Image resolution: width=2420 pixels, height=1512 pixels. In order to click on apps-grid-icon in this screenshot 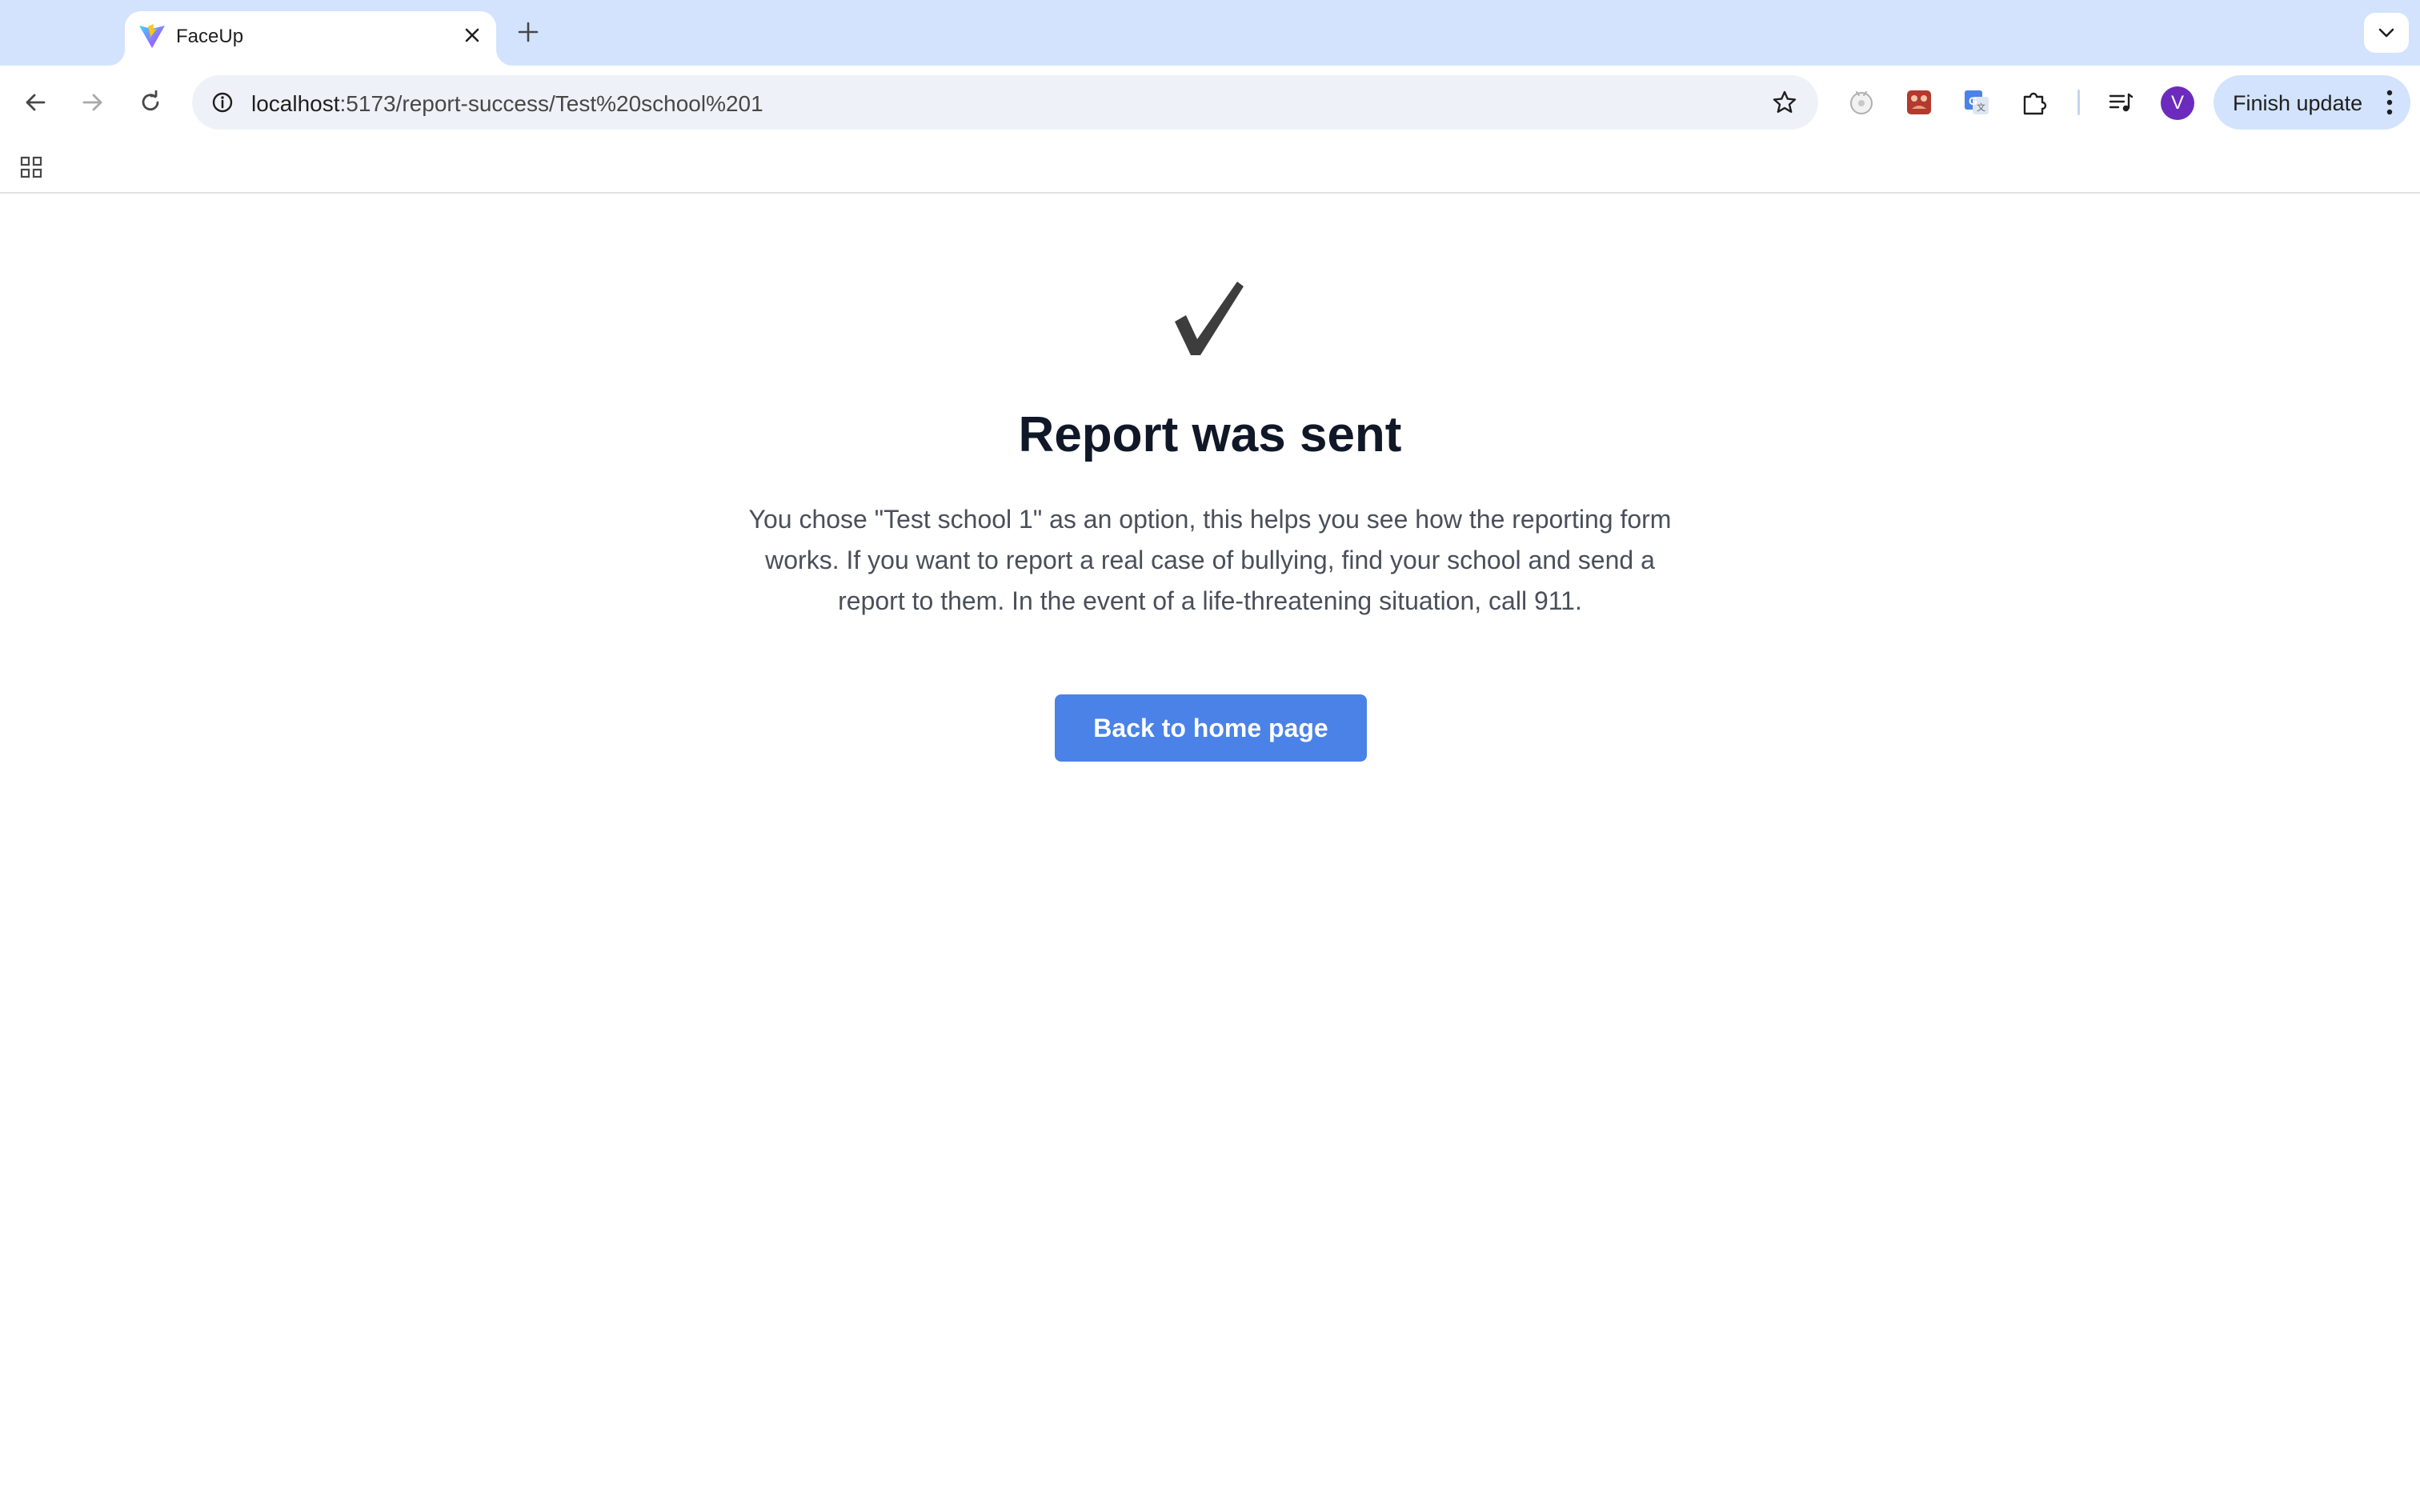, I will do `click(31, 167)`.